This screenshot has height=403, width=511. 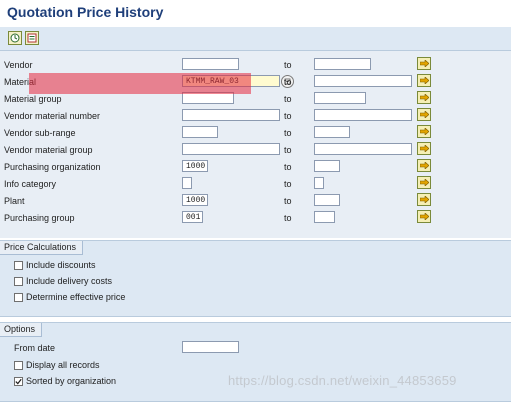 What do you see at coordinates (255, 13) in the screenshot?
I see `title-bar: Quotation Price History` at bounding box center [255, 13].